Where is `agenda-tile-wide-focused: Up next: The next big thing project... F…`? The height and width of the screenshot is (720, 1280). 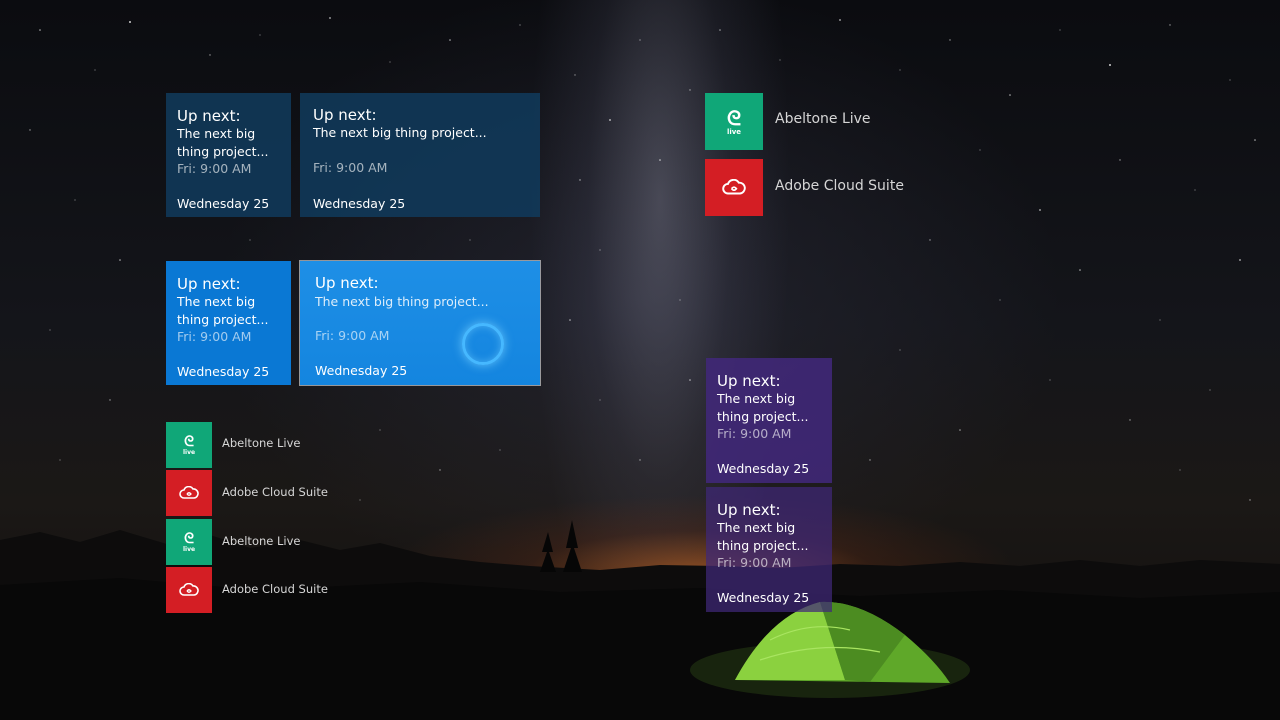 agenda-tile-wide-focused: Up next: The next big thing project... F… is located at coordinates (420, 323).